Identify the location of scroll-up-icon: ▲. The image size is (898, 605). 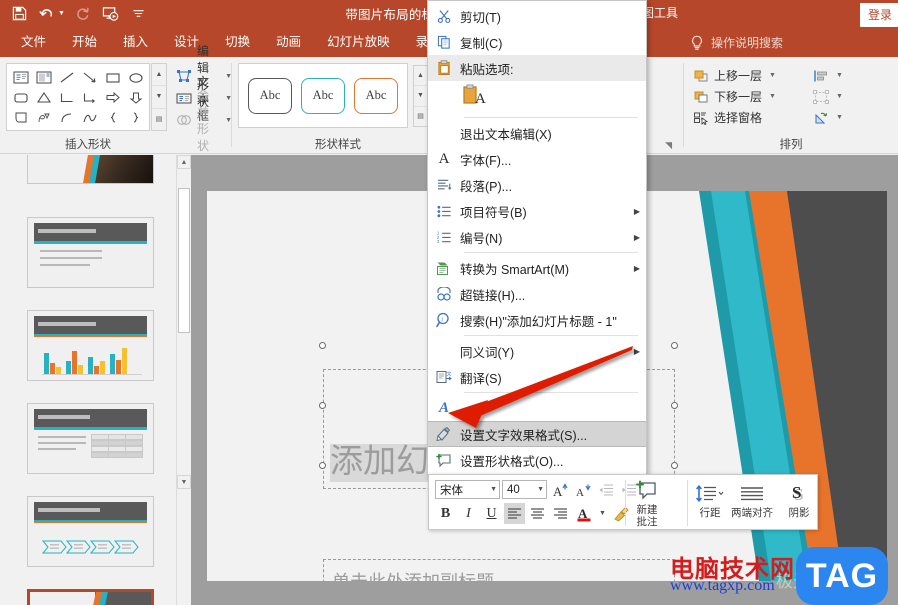
(184, 162).